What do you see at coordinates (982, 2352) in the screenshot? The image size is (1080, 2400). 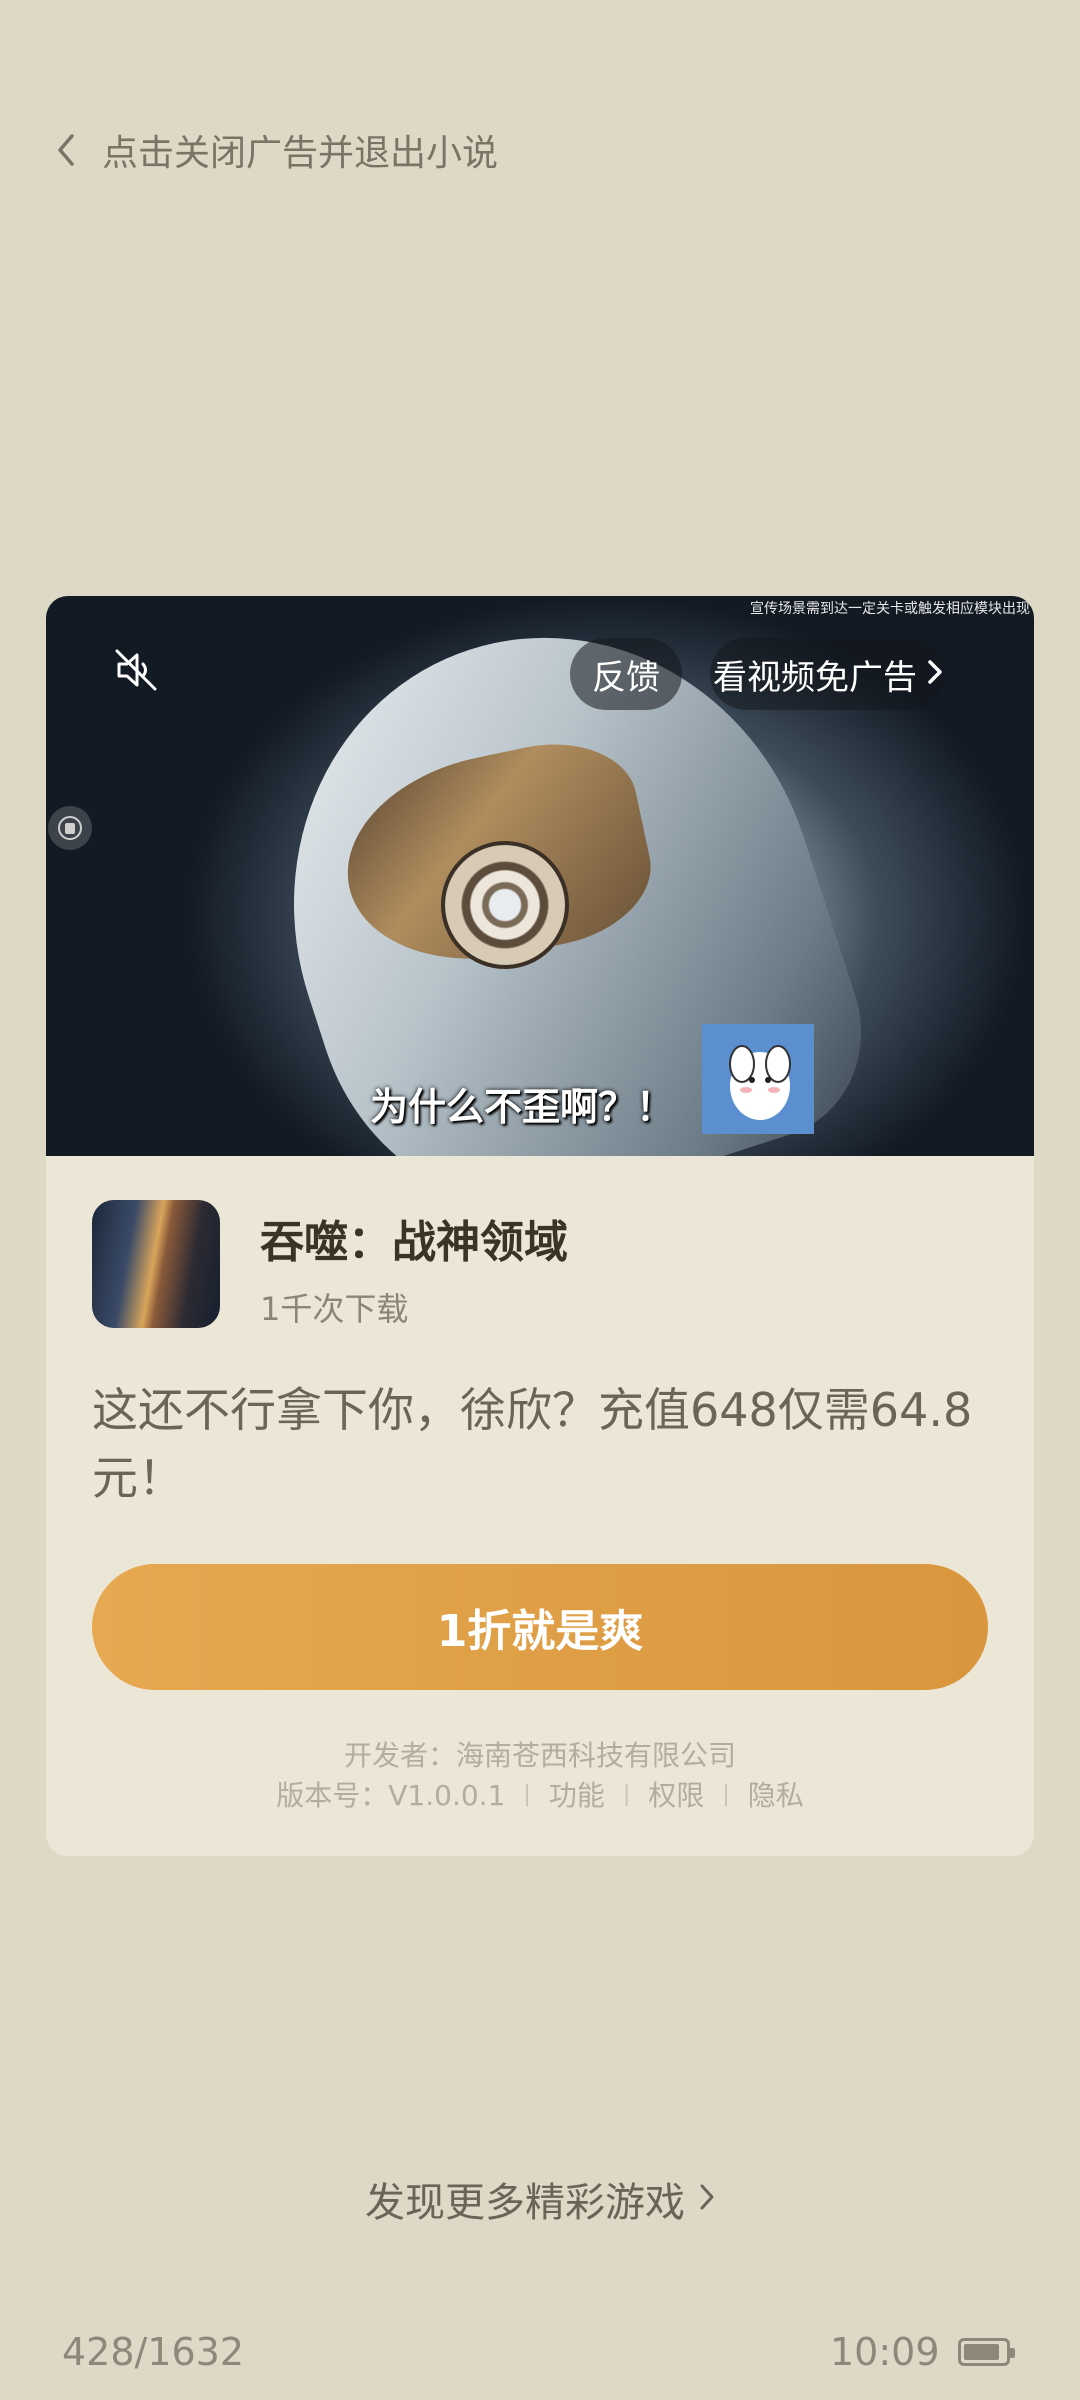 I see `battery-level` at bounding box center [982, 2352].